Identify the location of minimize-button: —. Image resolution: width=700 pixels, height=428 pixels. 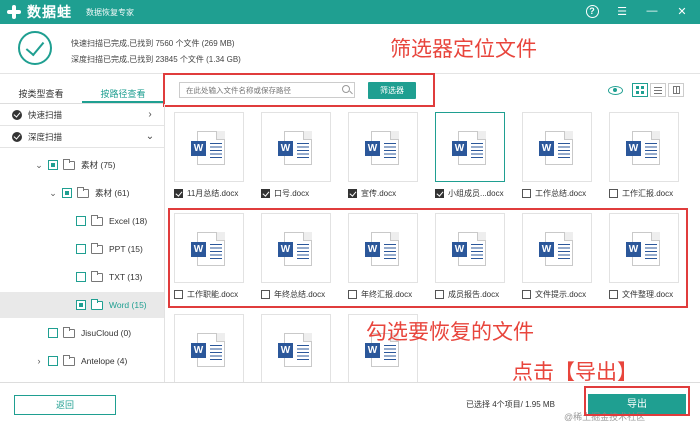
(652, 11).